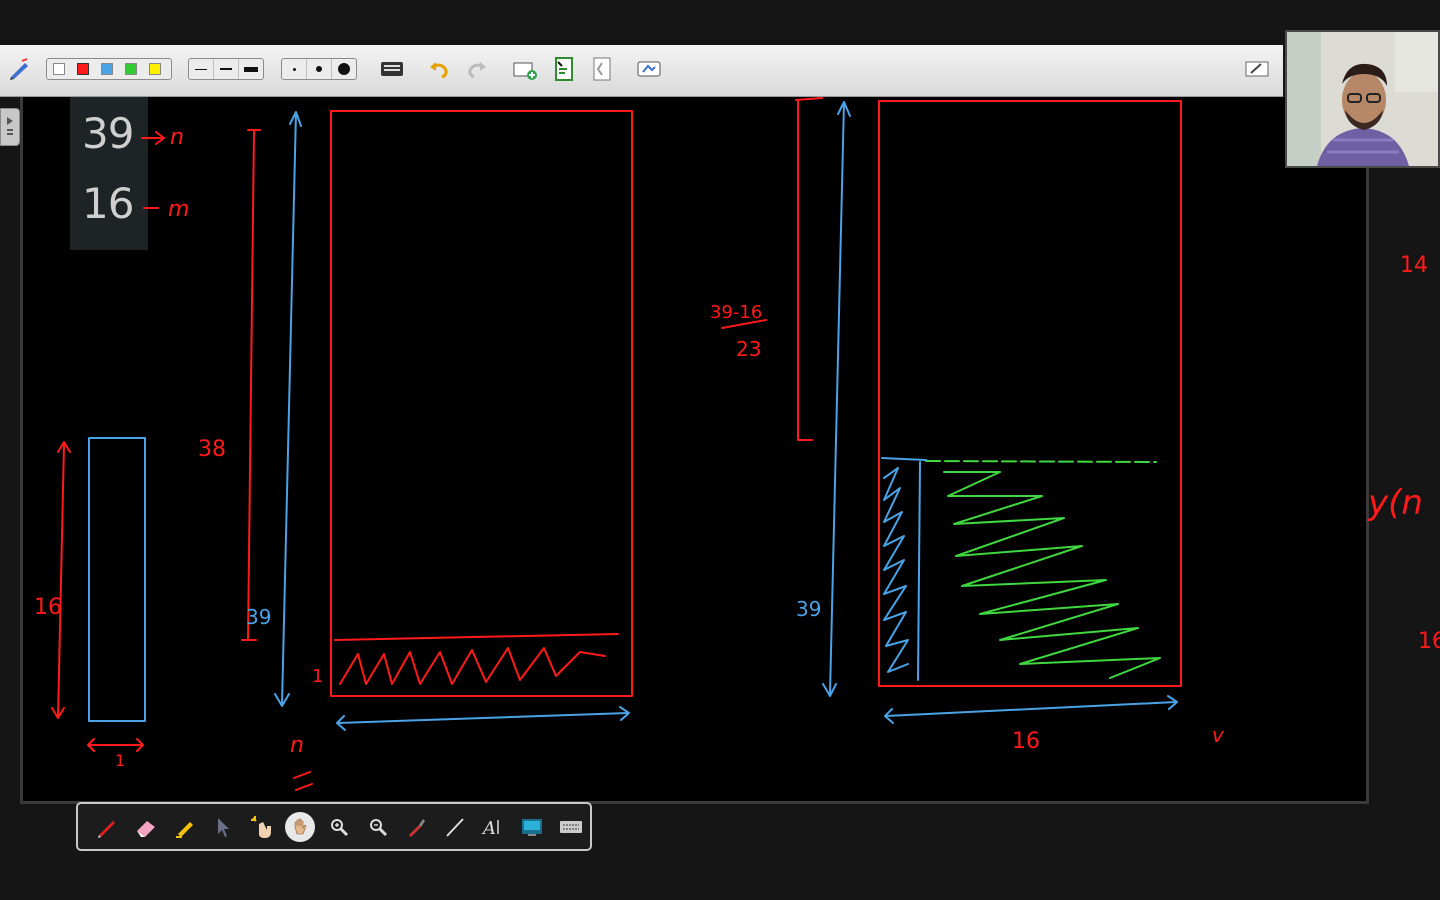 This screenshot has width=1440, height=900. I want to click on left-container, so click(481, 403).